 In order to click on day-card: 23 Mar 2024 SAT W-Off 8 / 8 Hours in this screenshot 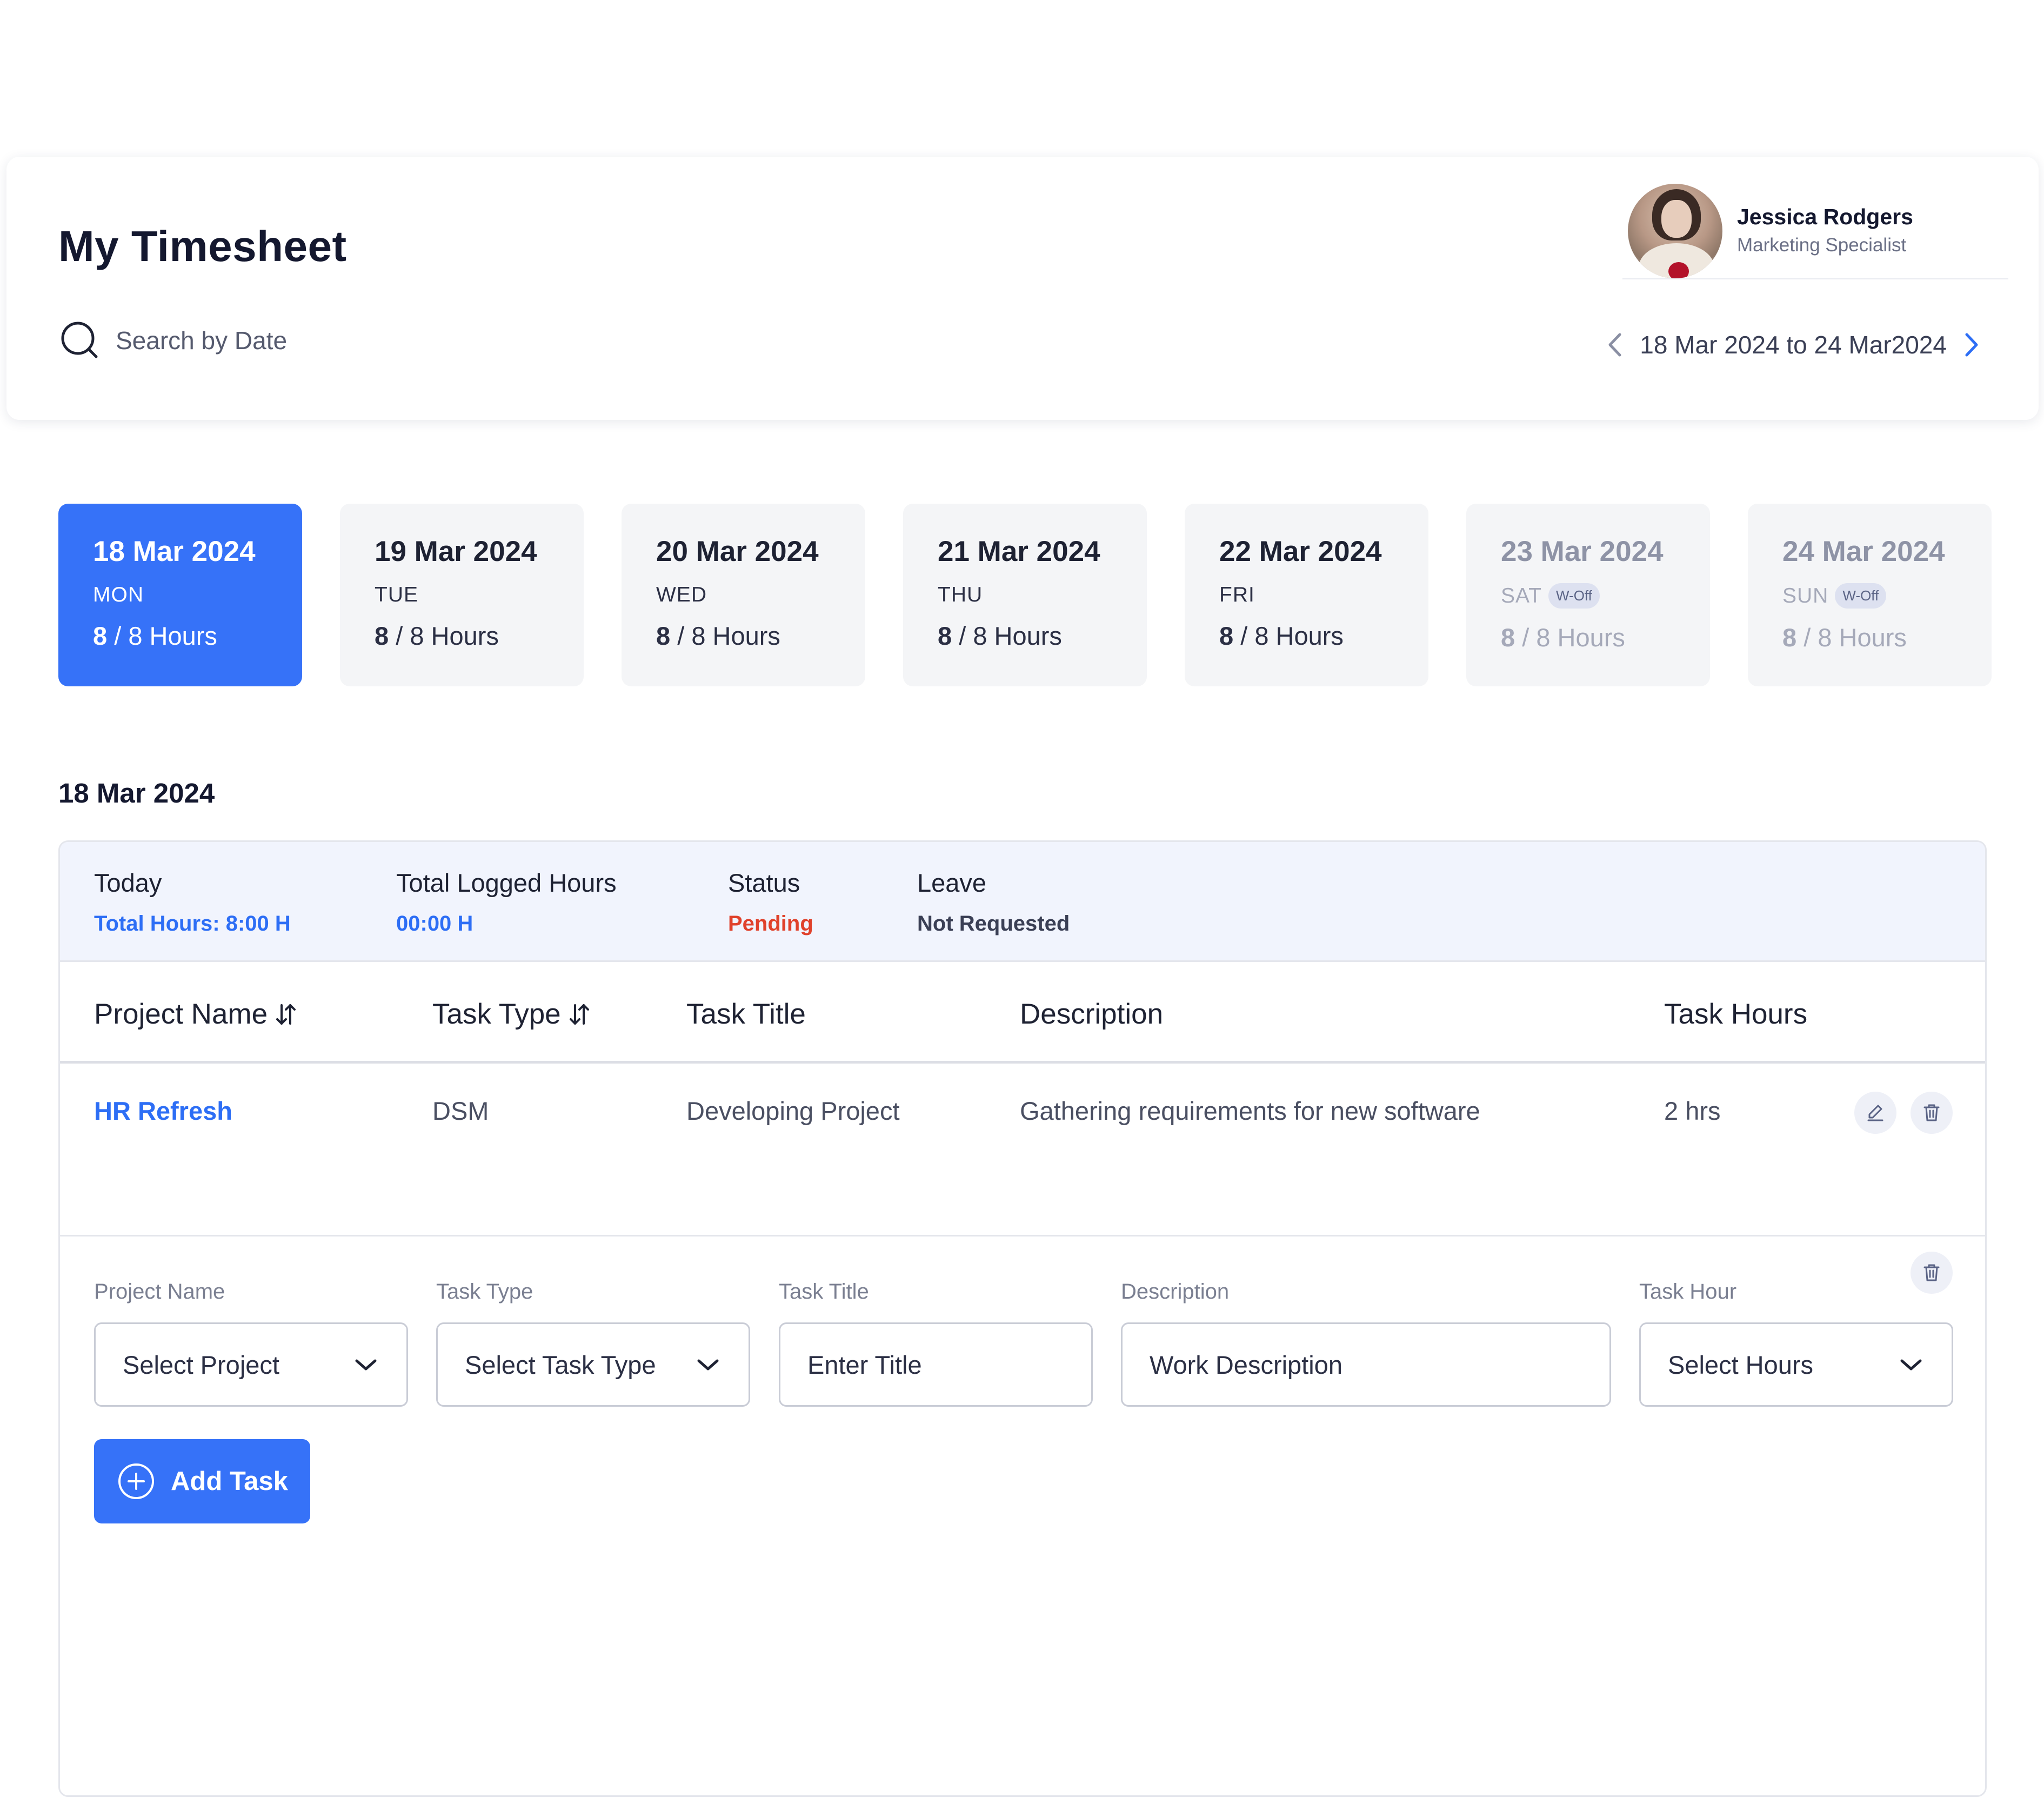, I will do `click(1588, 595)`.